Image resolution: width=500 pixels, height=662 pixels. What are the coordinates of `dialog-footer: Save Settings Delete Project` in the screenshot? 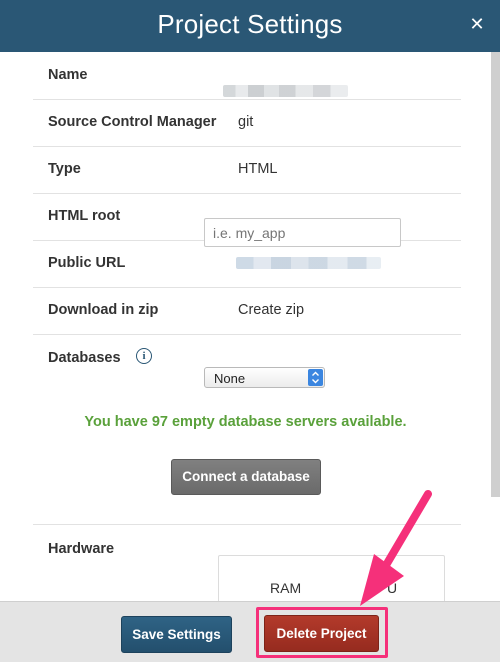 It's located at (250, 631).